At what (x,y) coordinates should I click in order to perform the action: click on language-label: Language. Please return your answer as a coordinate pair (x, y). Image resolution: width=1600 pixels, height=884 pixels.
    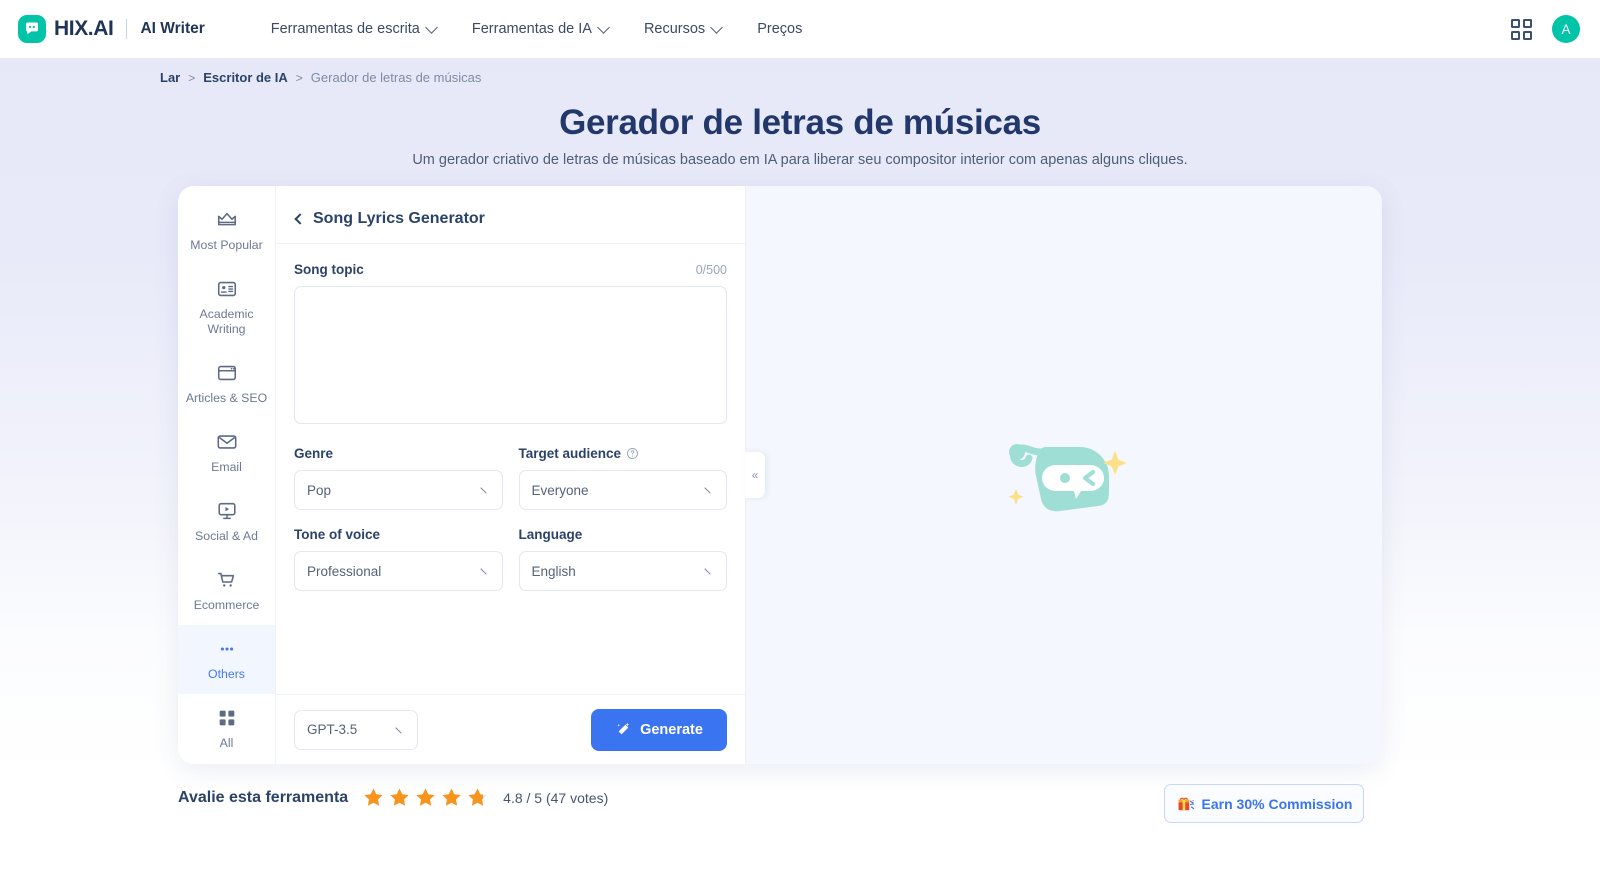
    Looking at the image, I should click on (623, 534).